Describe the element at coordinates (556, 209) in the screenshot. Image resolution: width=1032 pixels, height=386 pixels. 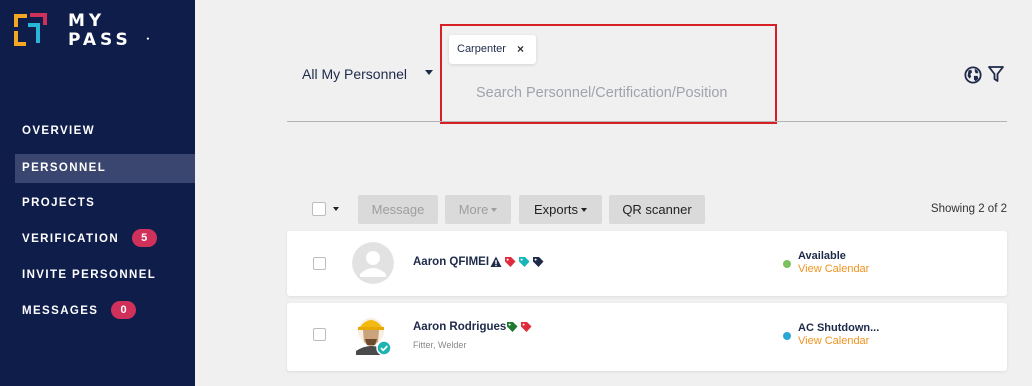
I see `exports-button-label: Exports` at that location.